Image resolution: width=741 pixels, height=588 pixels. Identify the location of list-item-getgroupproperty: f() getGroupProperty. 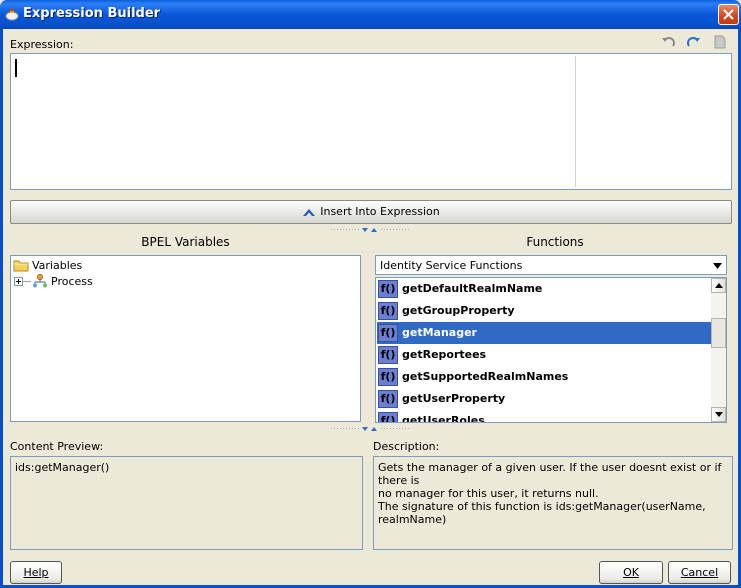
(544, 311).